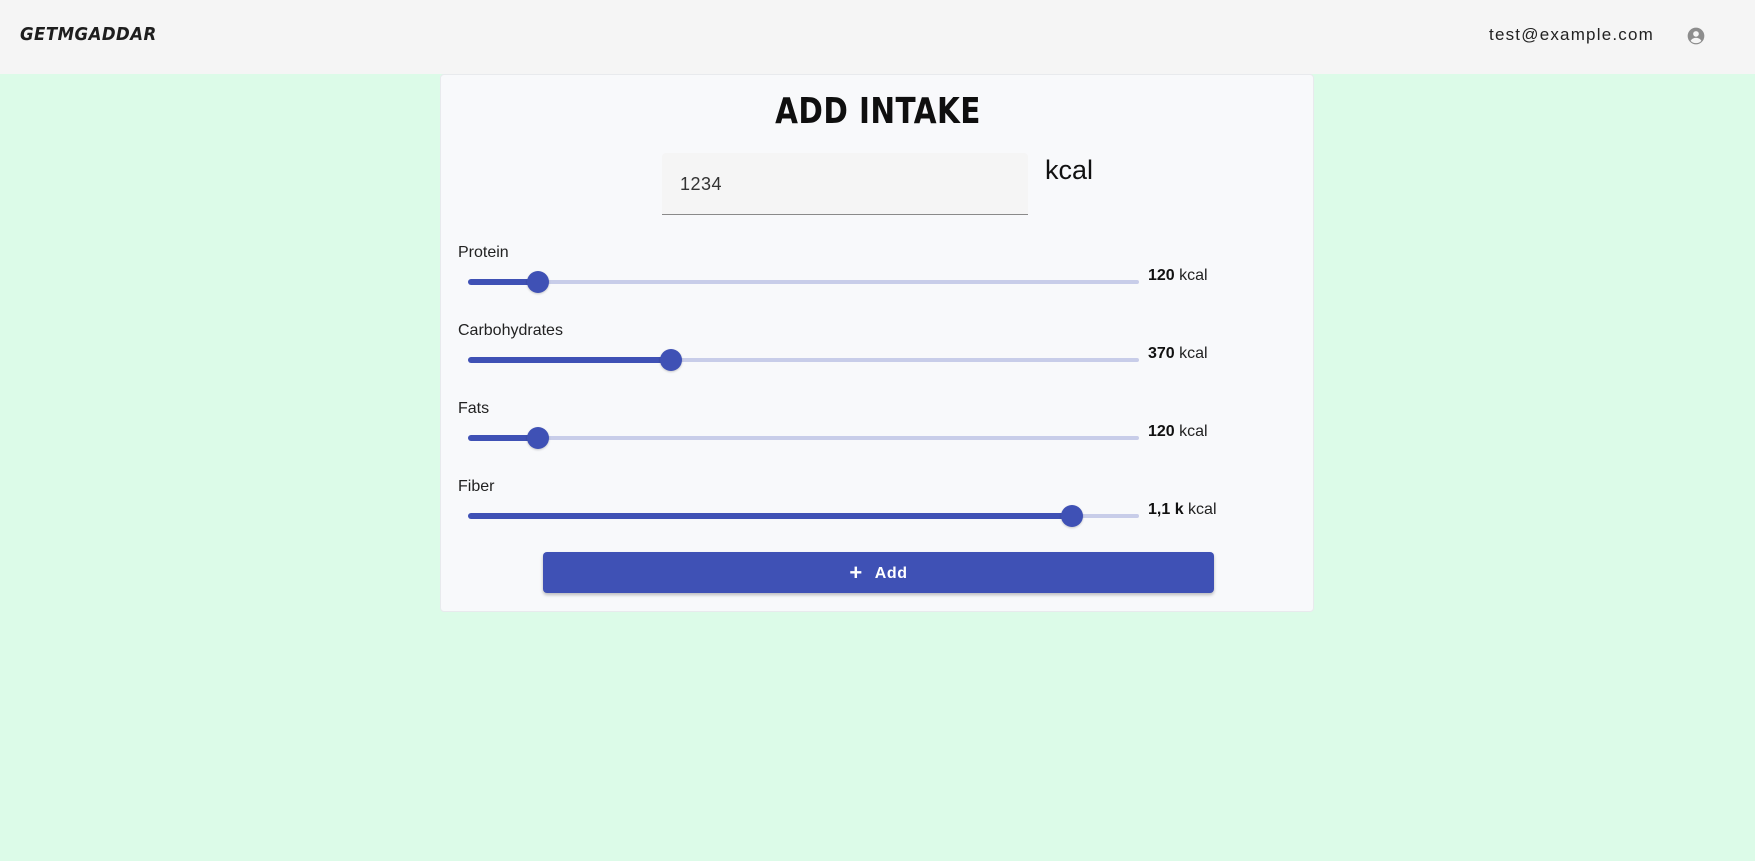 This screenshot has width=1755, height=861. Describe the element at coordinates (1178, 432) in the screenshot. I see `fats-value: 120 kcal` at that location.